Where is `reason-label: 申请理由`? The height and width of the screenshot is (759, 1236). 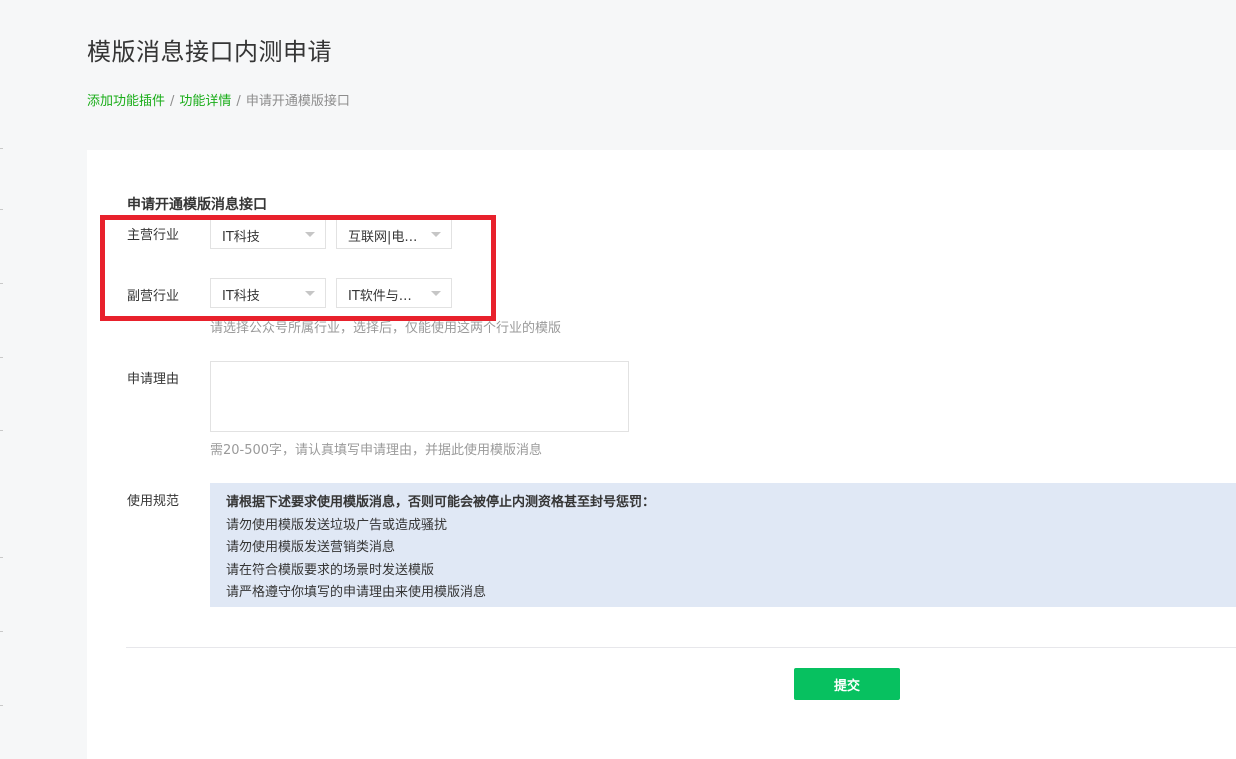
reason-label: 申请理由 is located at coordinates (153, 379).